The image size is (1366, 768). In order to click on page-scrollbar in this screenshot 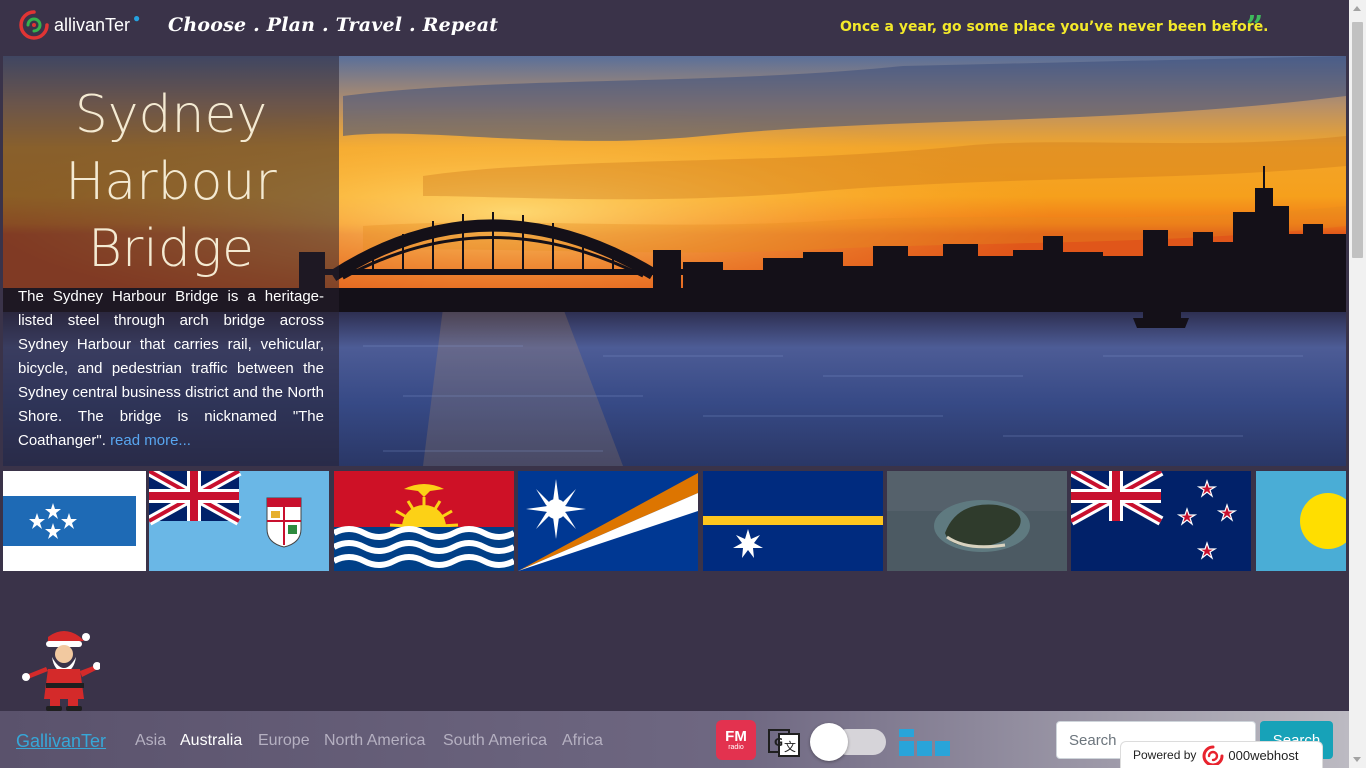, I will do `click(1357, 384)`.